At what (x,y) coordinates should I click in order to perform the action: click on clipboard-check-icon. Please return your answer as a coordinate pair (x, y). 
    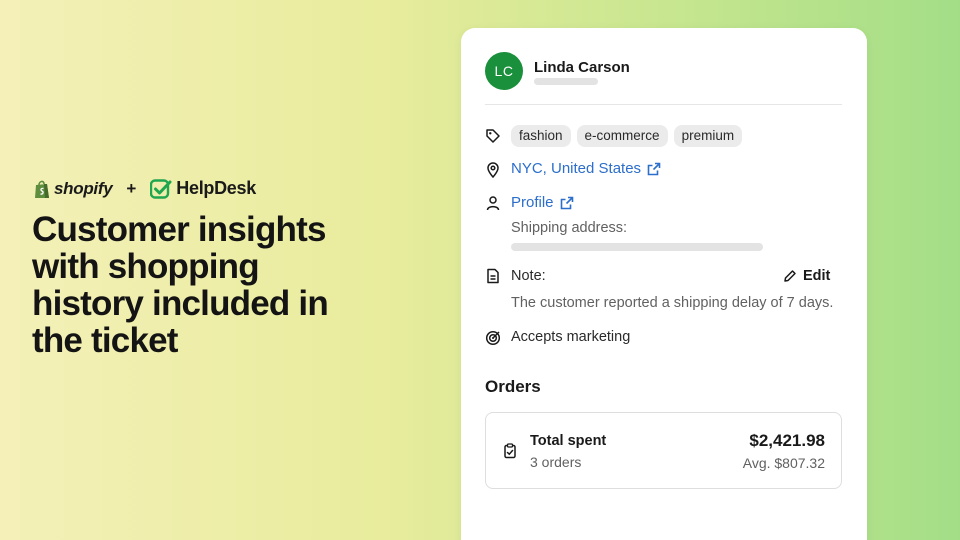
    Looking at the image, I should click on (510, 451).